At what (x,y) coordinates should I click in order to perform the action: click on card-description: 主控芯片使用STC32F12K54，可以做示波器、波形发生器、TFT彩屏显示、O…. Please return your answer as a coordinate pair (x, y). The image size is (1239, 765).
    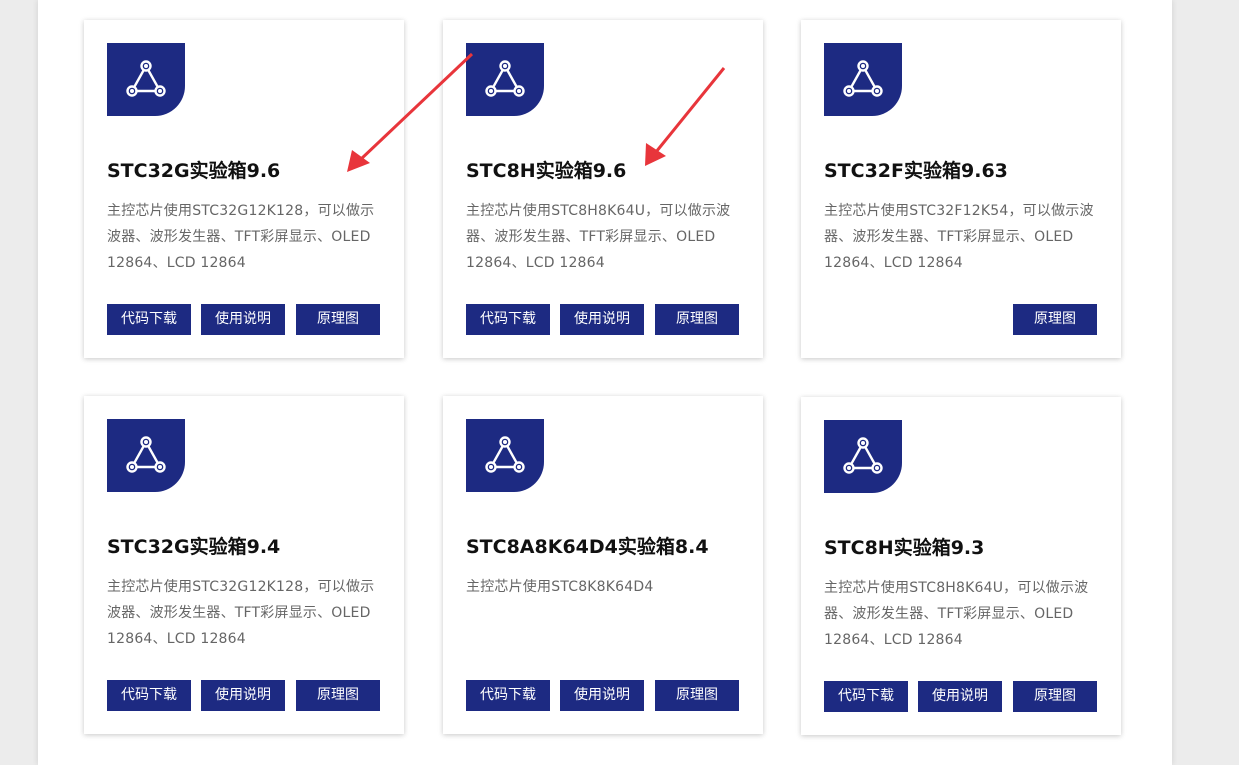
    Looking at the image, I should click on (959, 237).